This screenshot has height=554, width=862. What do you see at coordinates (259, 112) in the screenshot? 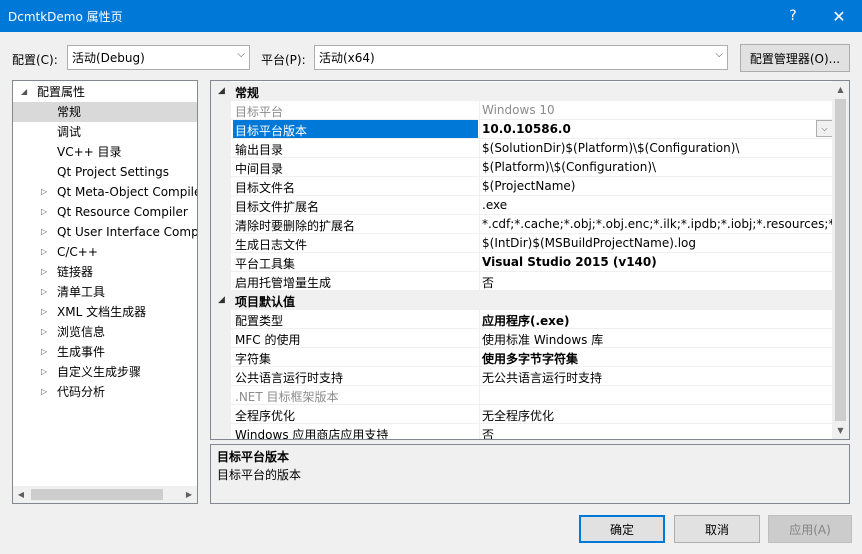
I see `property-name: 目标平台` at bounding box center [259, 112].